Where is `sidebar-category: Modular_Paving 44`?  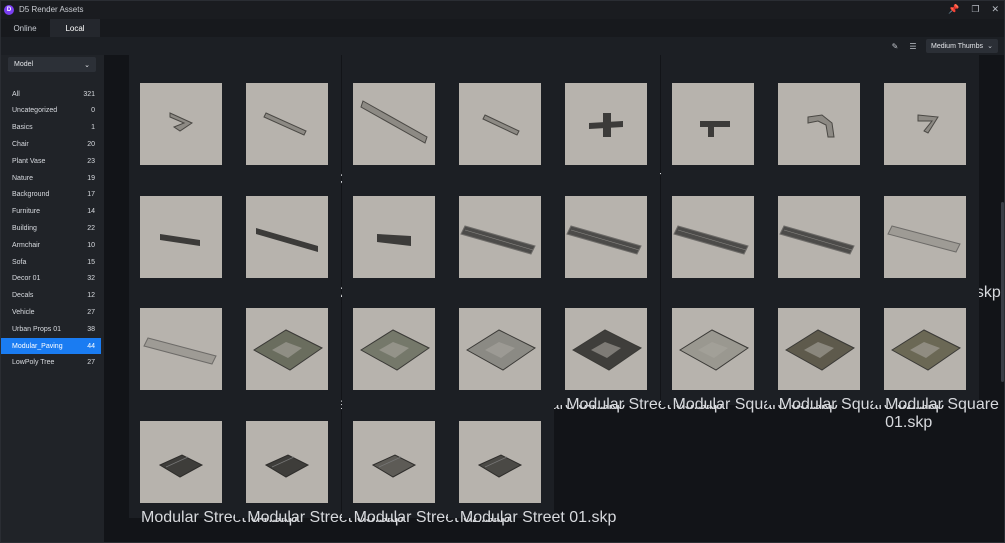
sidebar-category: Modular_Paving 44 is located at coordinates (50, 346).